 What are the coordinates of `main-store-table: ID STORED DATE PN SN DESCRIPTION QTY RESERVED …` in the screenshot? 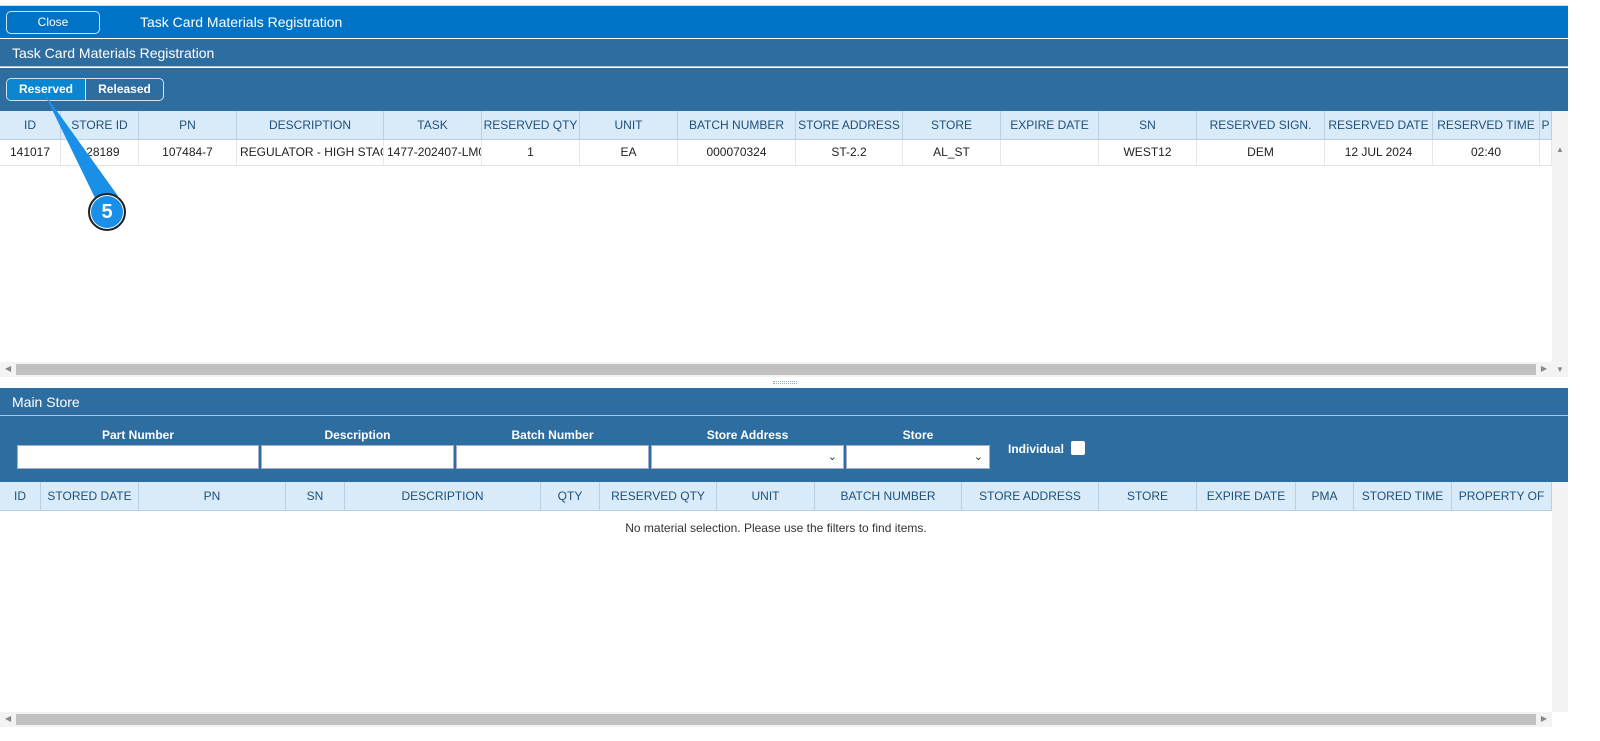 It's located at (776, 496).